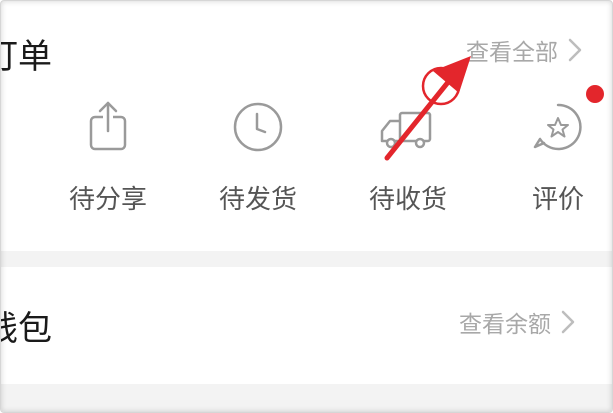 Image resolution: width=613 pixels, height=413 pixels. Describe the element at coordinates (595, 94) in the screenshot. I see `notification-dot` at that location.